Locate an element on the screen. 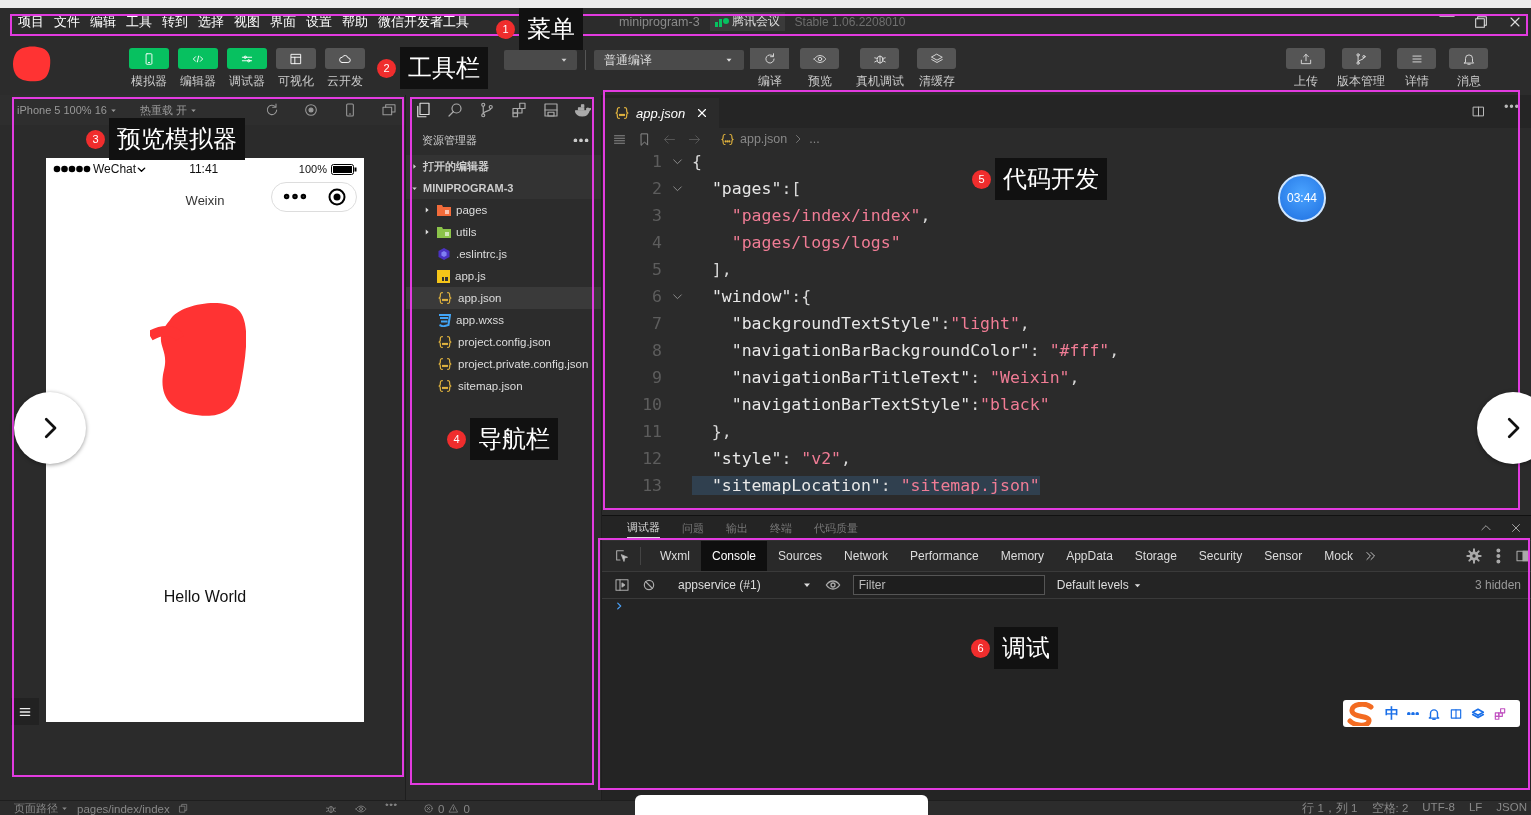  eol-setting: LF is located at coordinates (1475, 808).